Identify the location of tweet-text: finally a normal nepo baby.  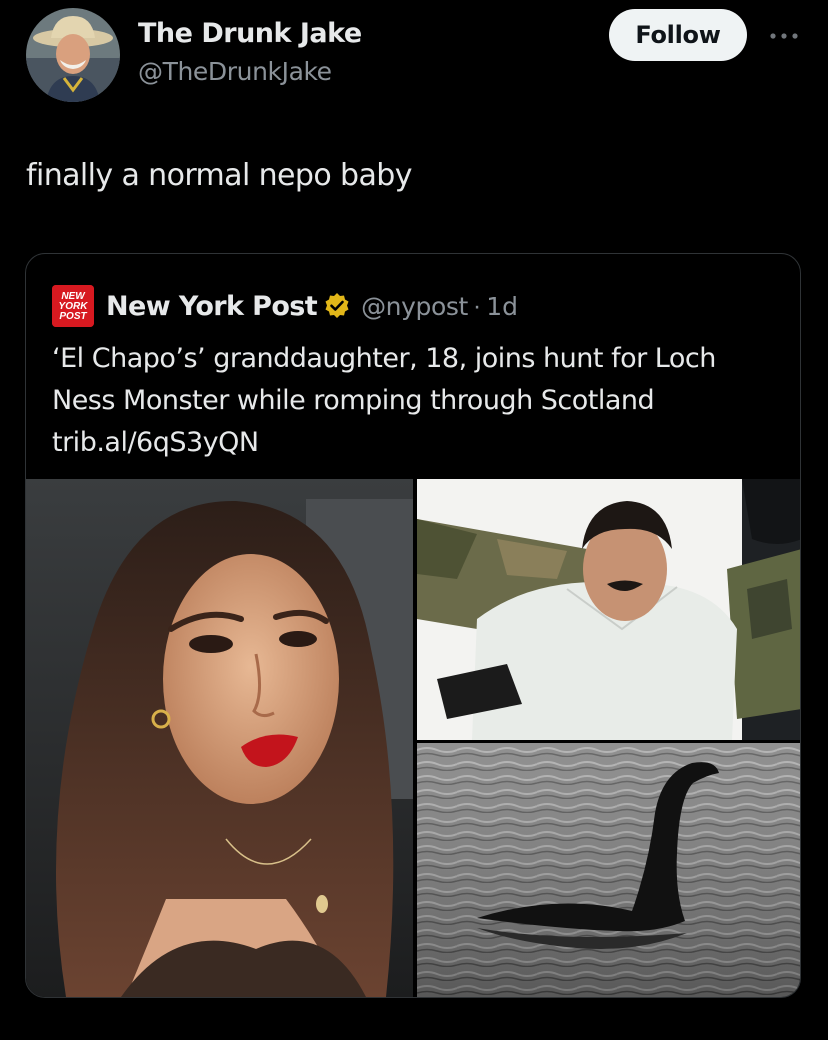
(219, 175).